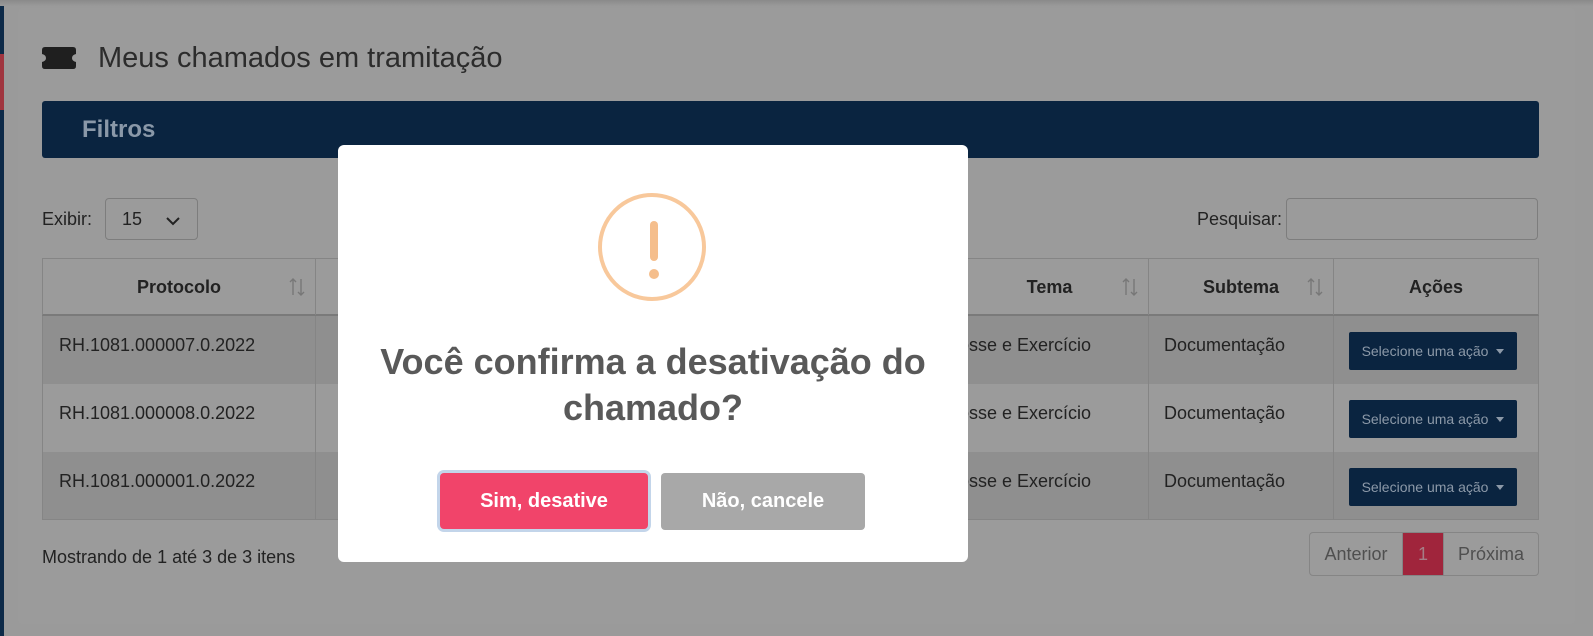  What do you see at coordinates (796, 3) in the screenshot?
I see `top-shadow` at bounding box center [796, 3].